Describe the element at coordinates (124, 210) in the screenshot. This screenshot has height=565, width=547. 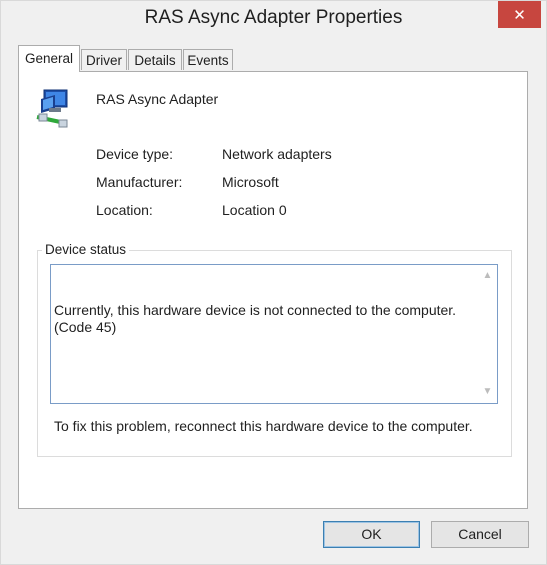
I see `location-label: Location:` at that location.